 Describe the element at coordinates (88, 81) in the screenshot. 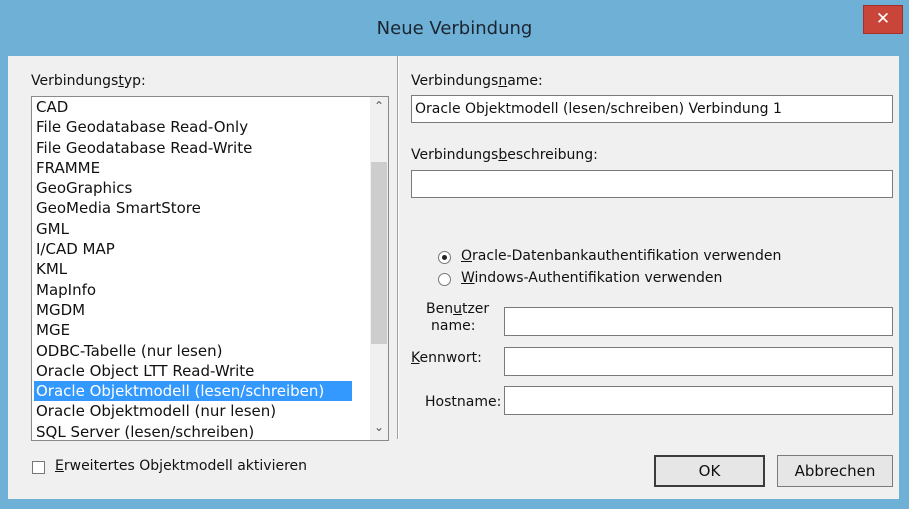

I see `connection-type-label: Verbindungstyp:` at that location.